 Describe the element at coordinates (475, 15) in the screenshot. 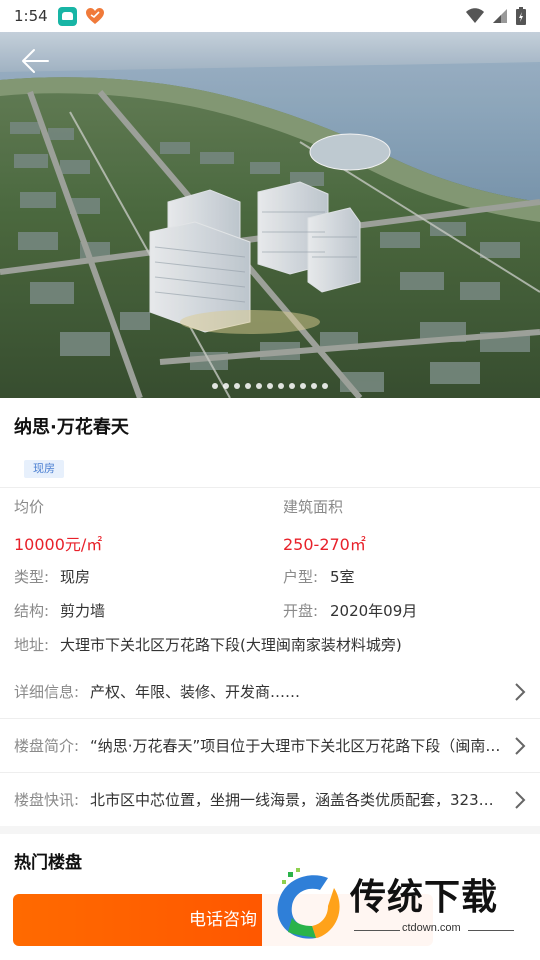

I see `wifi-icon` at that location.